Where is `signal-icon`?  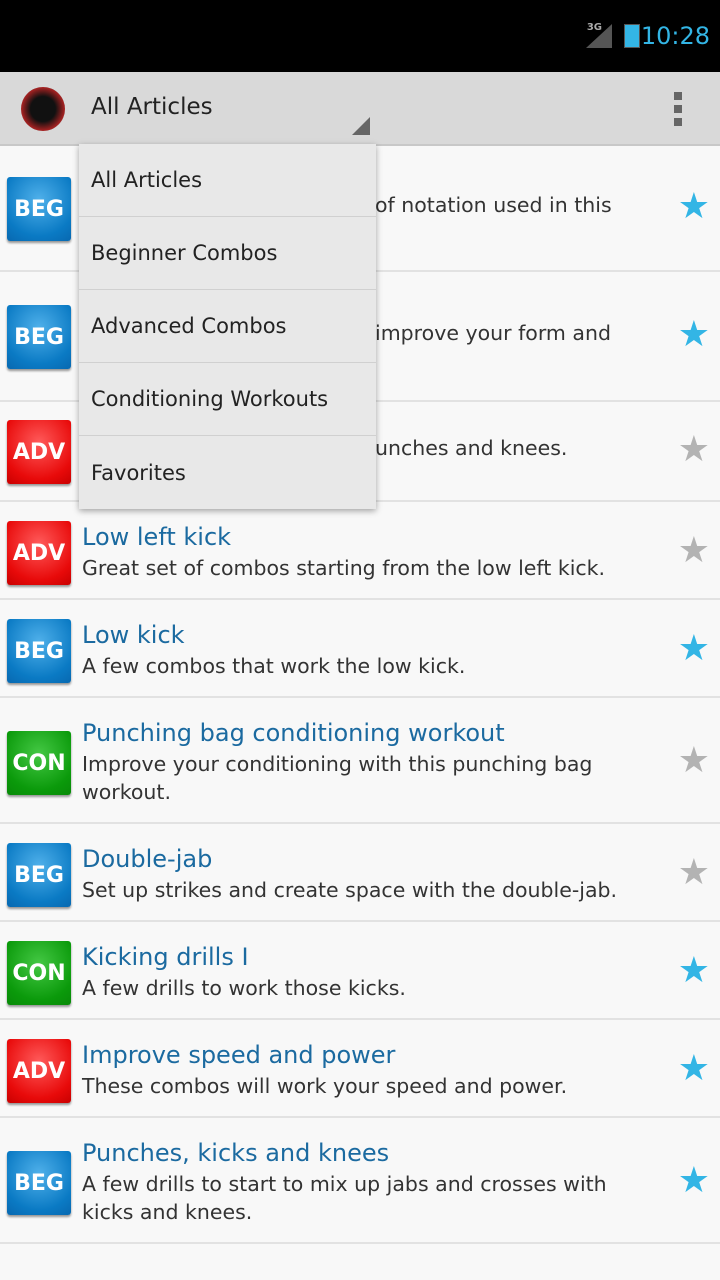 signal-icon is located at coordinates (599, 36).